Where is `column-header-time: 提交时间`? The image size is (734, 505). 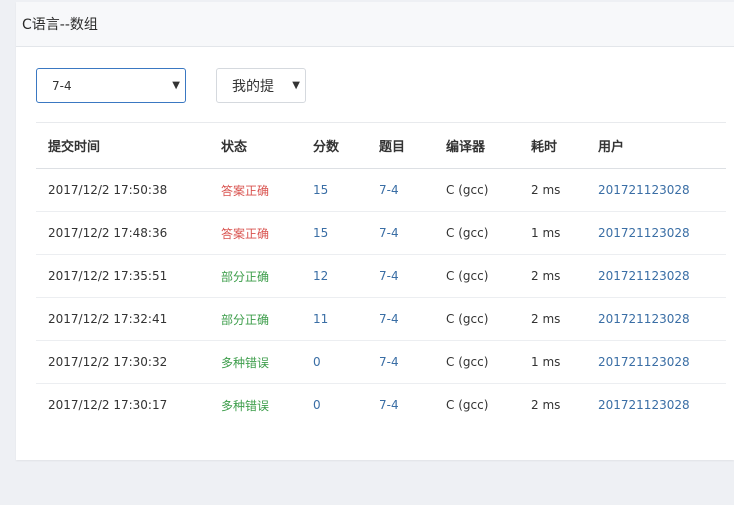 column-header-time: 提交时间 is located at coordinates (74, 147).